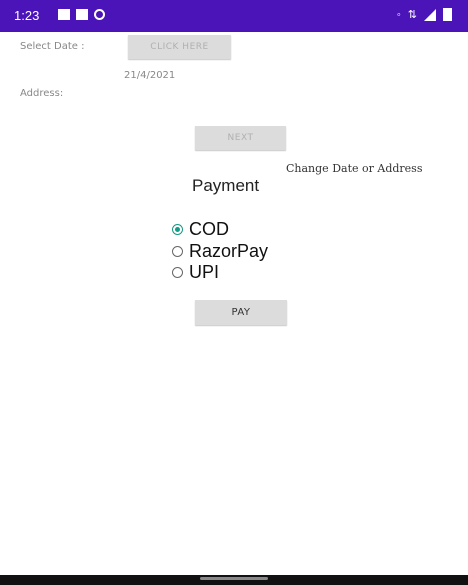 The width and height of the screenshot is (468, 585). What do you see at coordinates (204, 272) in the screenshot?
I see `radio-label-upi: UPI` at bounding box center [204, 272].